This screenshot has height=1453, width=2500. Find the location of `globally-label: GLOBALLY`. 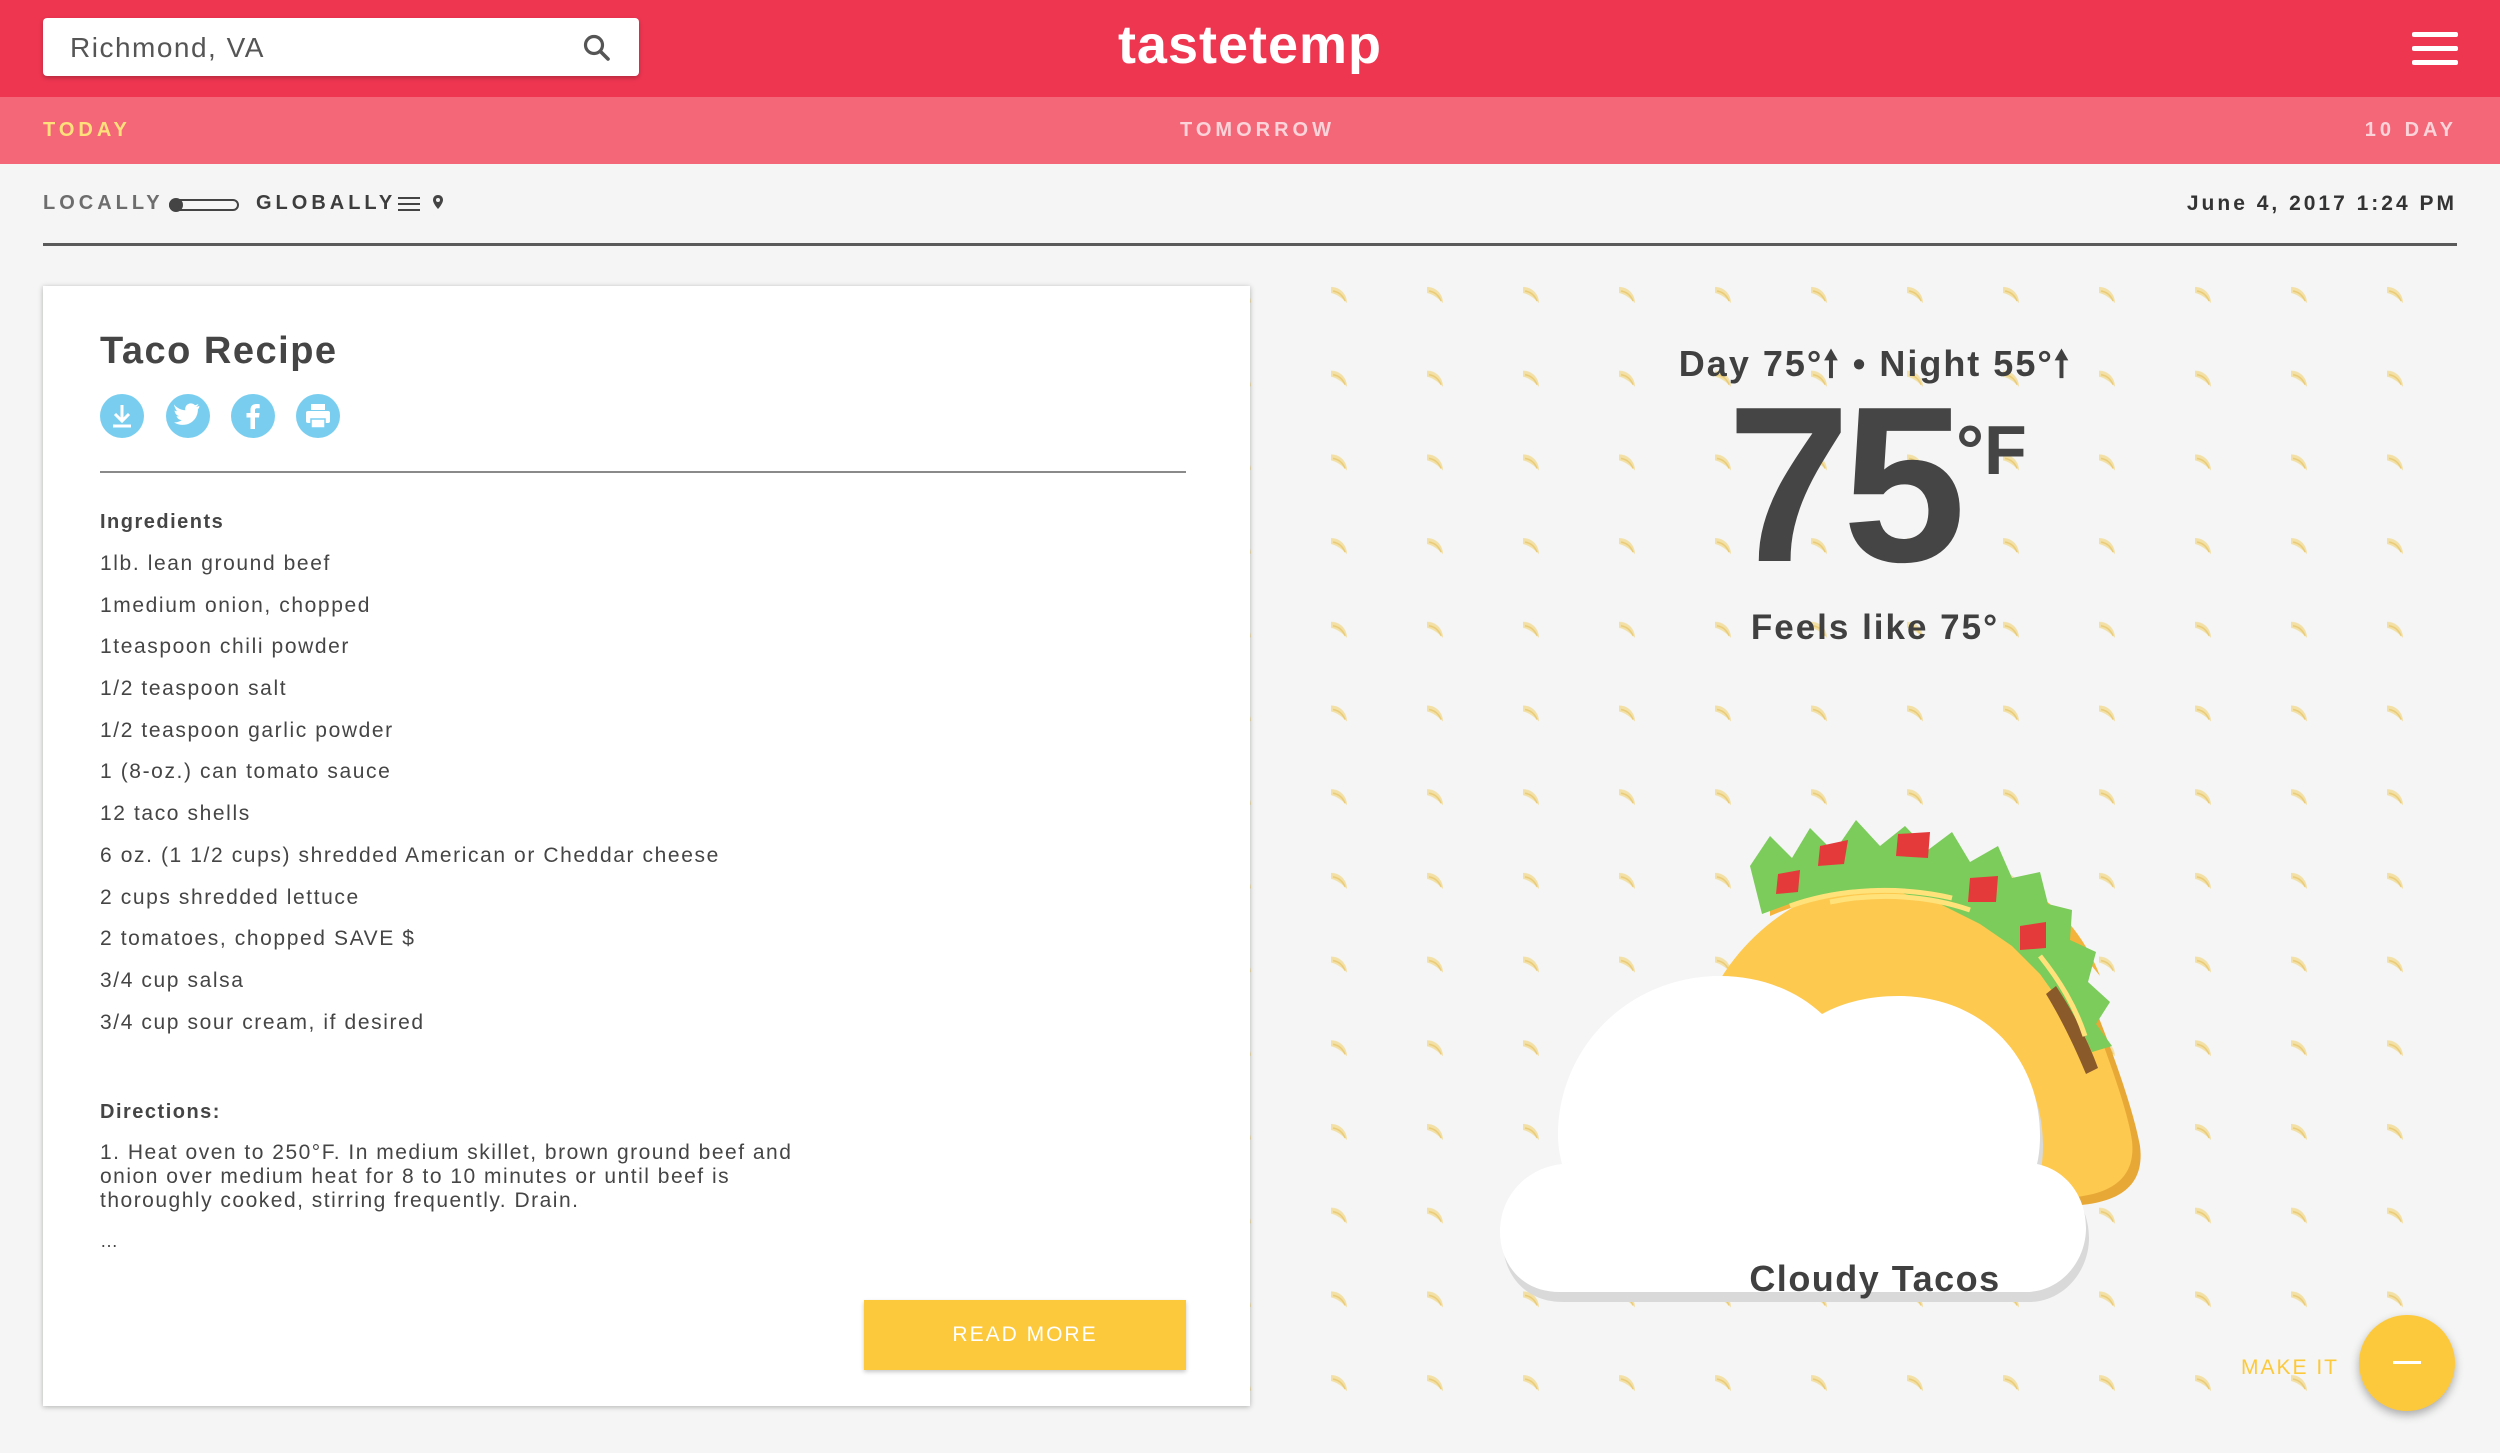

globally-label: GLOBALLY is located at coordinates (326, 203).